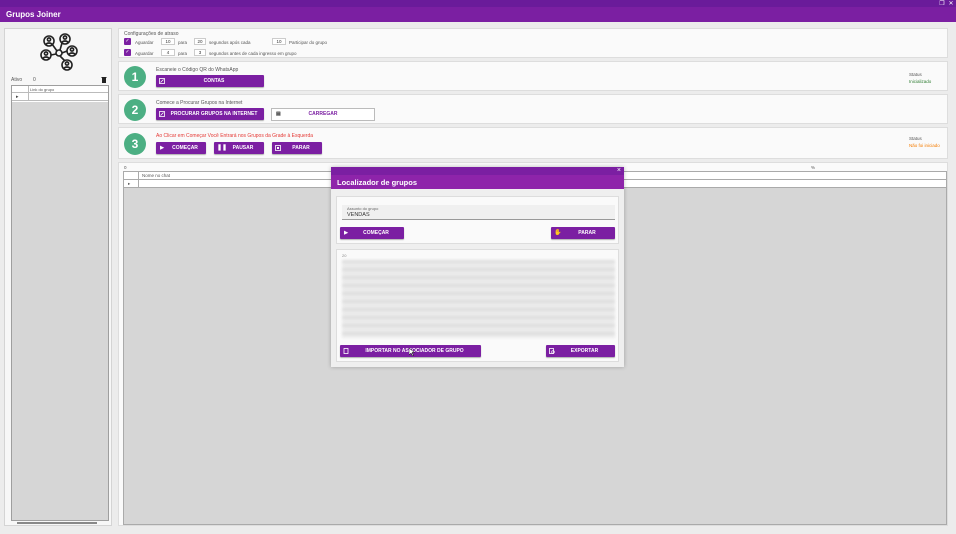 The image size is (956, 534). What do you see at coordinates (135, 110) in the screenshot?
I see `step-2-badge: 2` at bounding box center [135, 110].